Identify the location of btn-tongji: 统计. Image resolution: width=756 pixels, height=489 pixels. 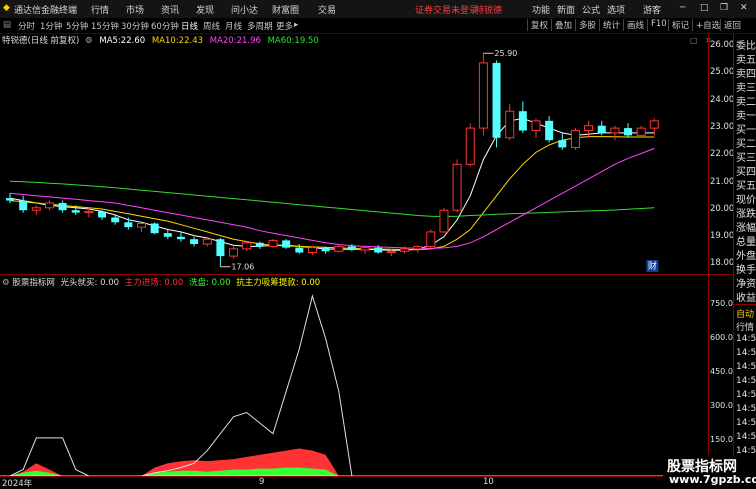
(609, 25).